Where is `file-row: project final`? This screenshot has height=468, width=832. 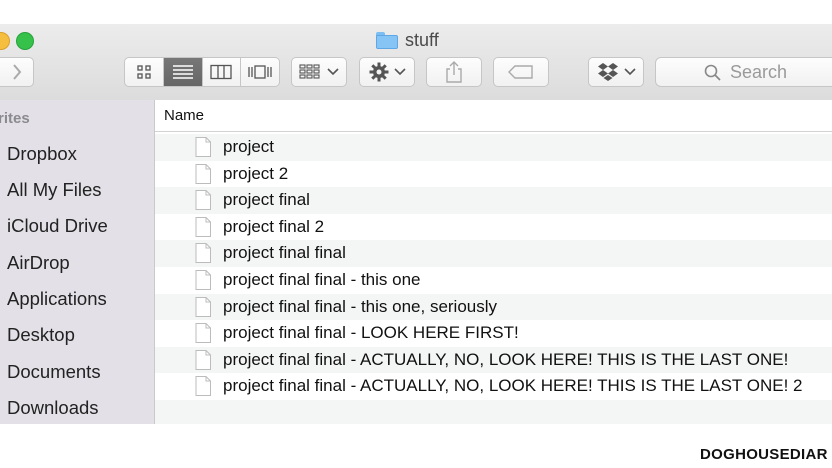 file-row: project final is located at coordinates (493, 200).